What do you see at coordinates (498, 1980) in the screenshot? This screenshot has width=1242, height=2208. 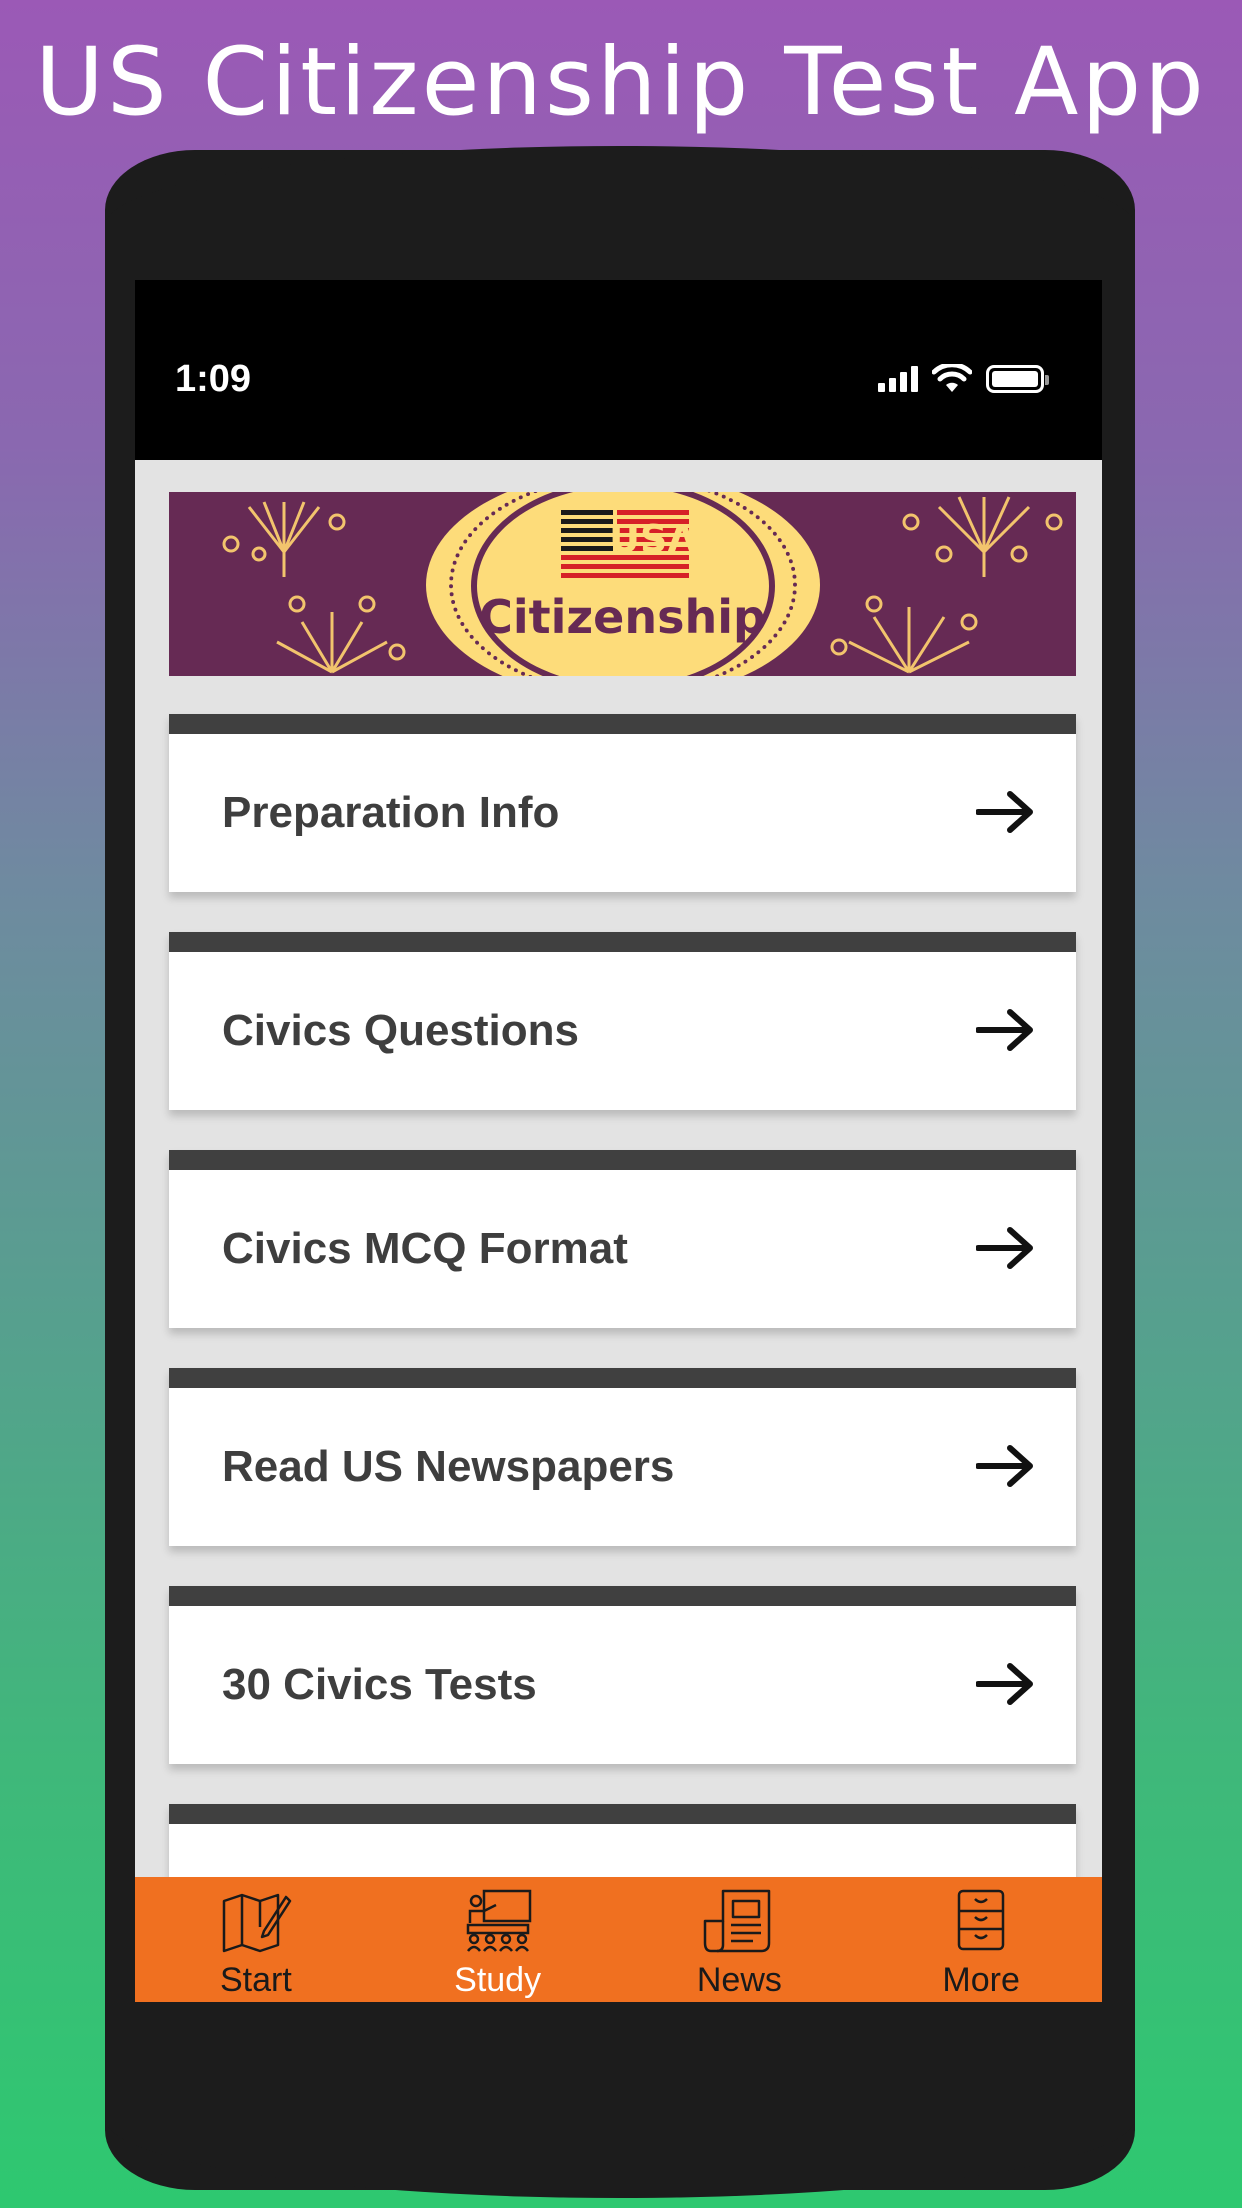 I see `tab-label: Study` at bounding box center [498, 1980].